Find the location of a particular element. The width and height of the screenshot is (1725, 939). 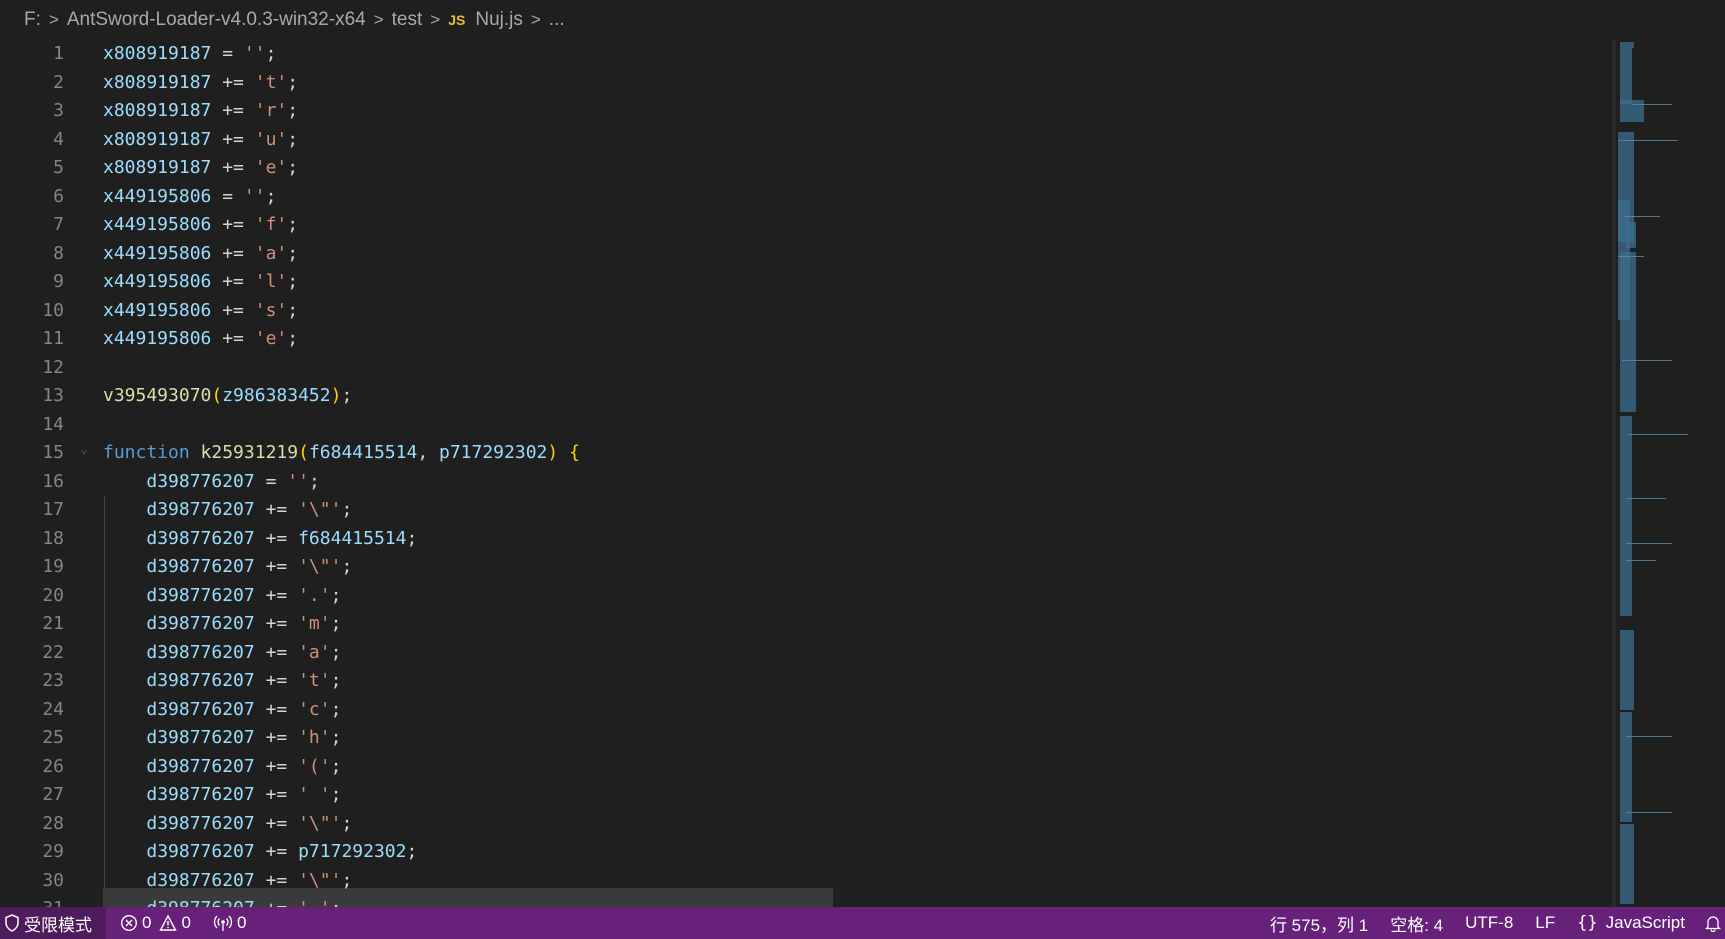

eol-setting: LF is located at coordinates (1545, 923).